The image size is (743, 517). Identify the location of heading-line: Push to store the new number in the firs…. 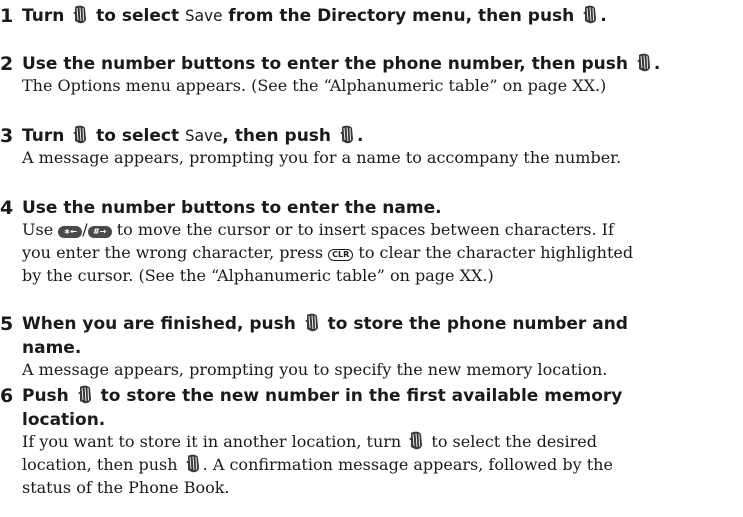
(382, 396).